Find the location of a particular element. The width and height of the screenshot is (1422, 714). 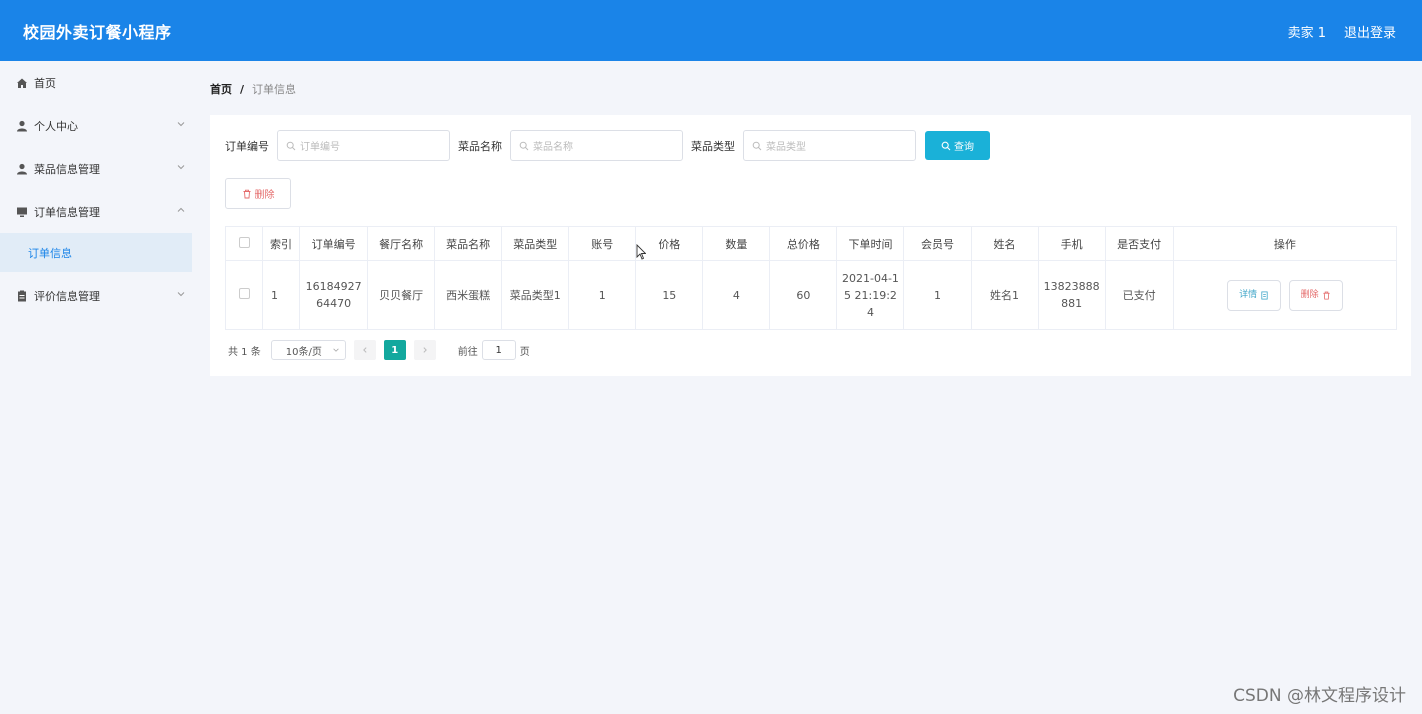

row-delete-label: 删除 is located at coordinates (1309, 294).